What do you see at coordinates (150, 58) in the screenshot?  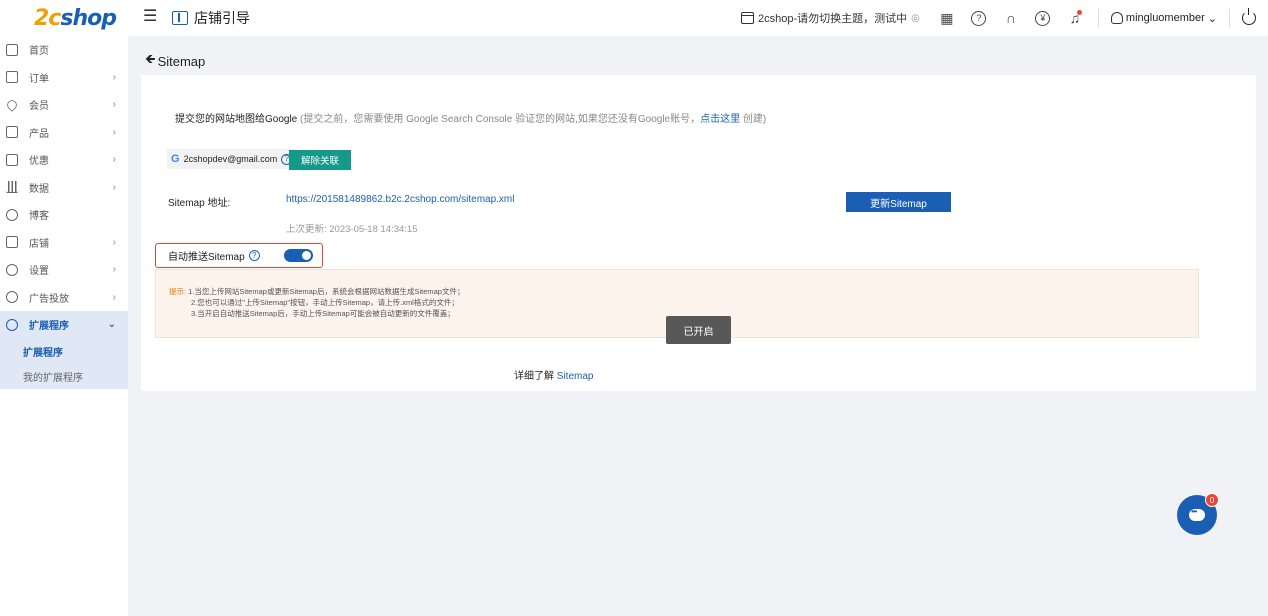 I see `back-arrow-icon: 🡸` at bounding box center [150, 58].